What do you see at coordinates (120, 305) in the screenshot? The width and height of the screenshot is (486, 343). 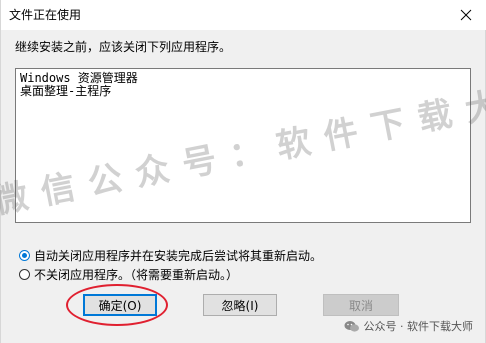 I see `ok-button: 确定(O)` at bounding box center [120, 305].